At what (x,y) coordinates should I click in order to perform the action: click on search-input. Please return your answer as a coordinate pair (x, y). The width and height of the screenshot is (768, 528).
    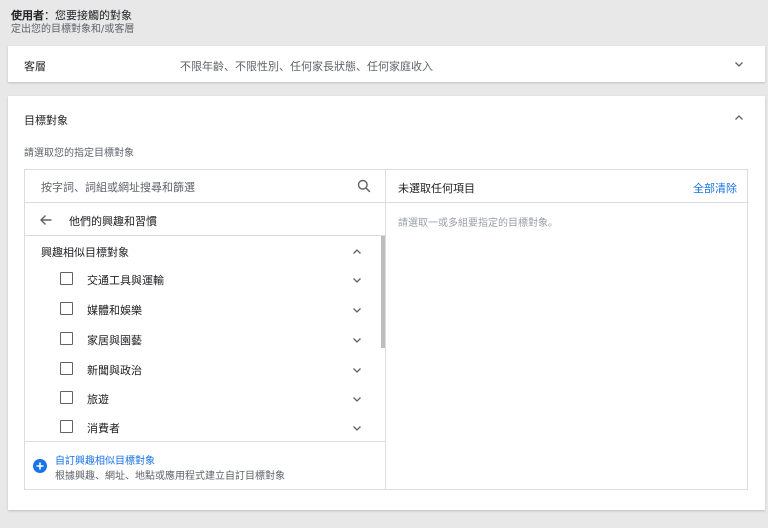
    Looking at the image, I should click on (191, 187).